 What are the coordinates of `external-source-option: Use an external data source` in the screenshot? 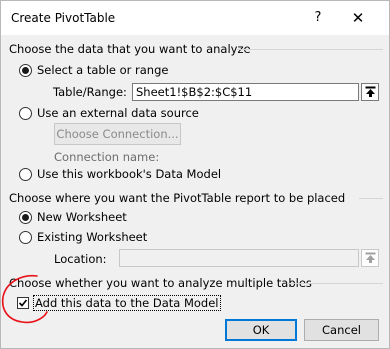 It's located at (109, 113).